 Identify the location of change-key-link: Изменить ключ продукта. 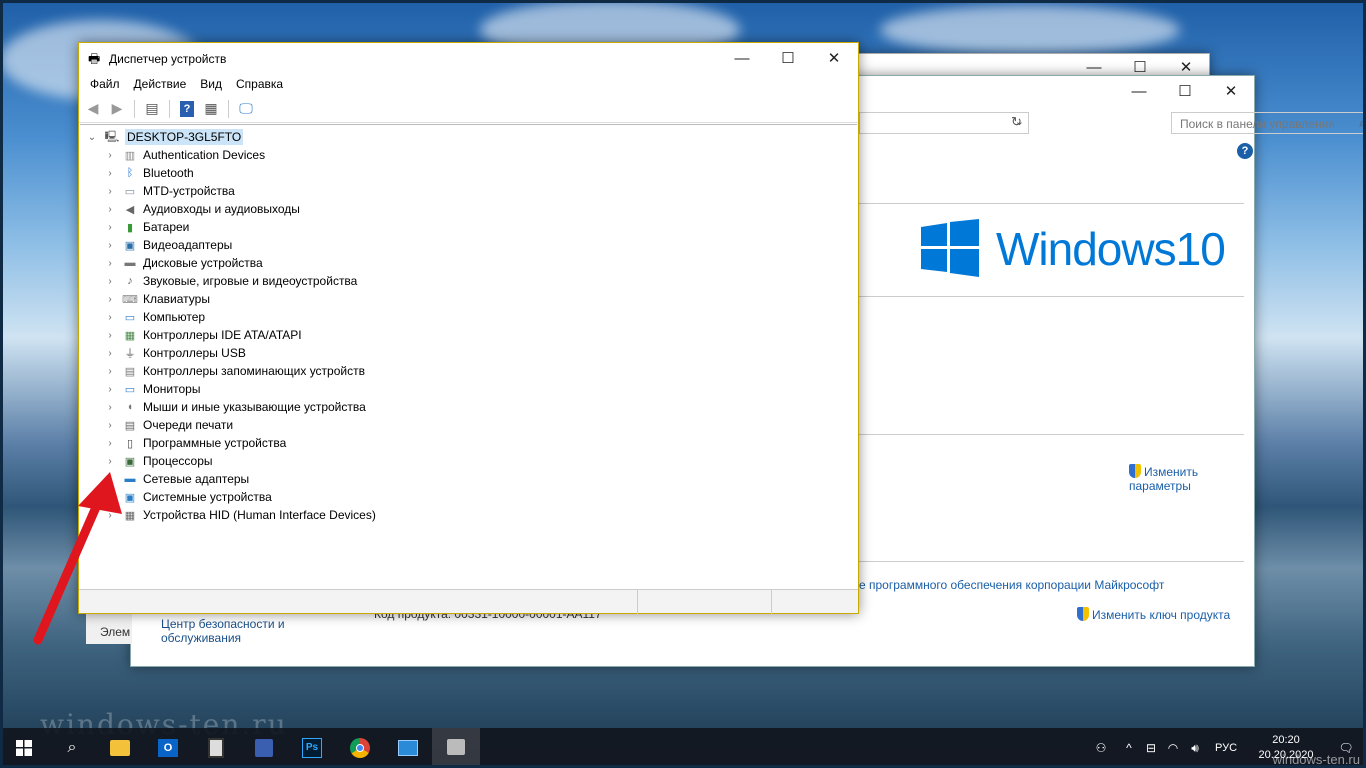
(1153, 614).